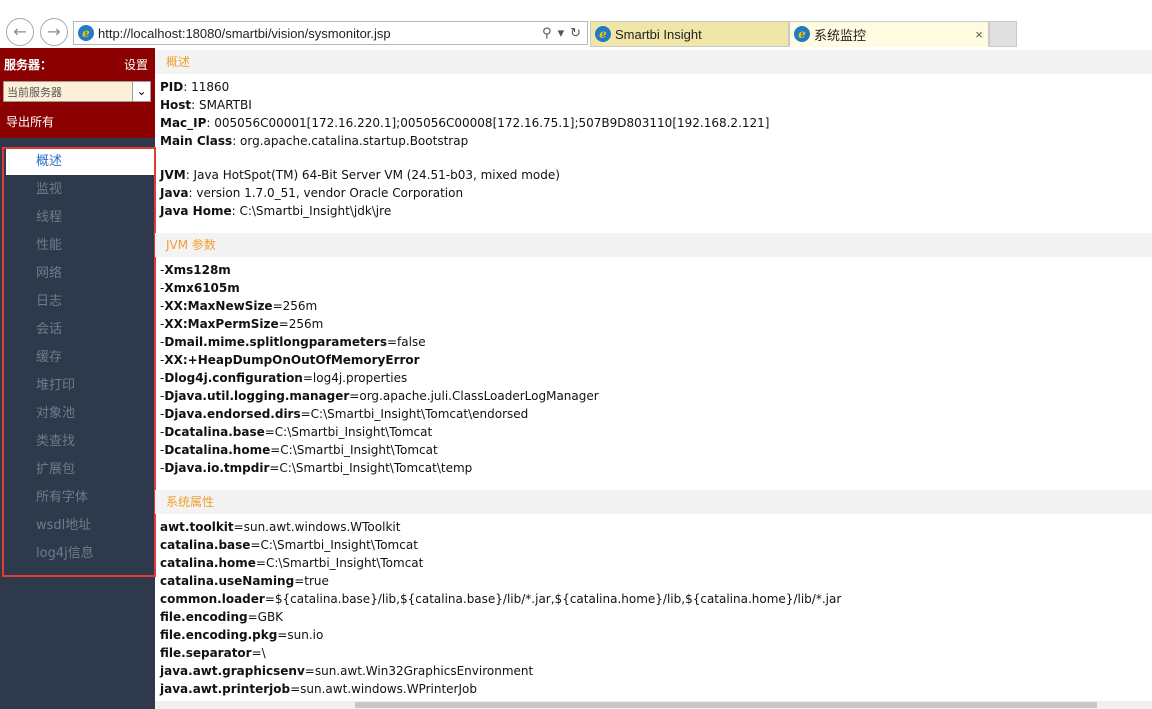 The image size is (1152, 709). What do you see at coordinates (80, 302) in the screenshot?
I see `sidebar-item: 日志` at bounding box center [80, 302].